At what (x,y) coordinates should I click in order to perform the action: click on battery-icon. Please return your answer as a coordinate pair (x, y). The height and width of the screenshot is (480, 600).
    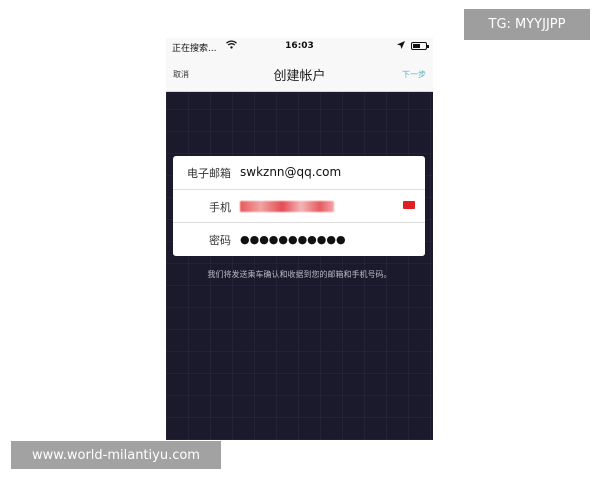
    Looking at the image, I should click on (420, 46).